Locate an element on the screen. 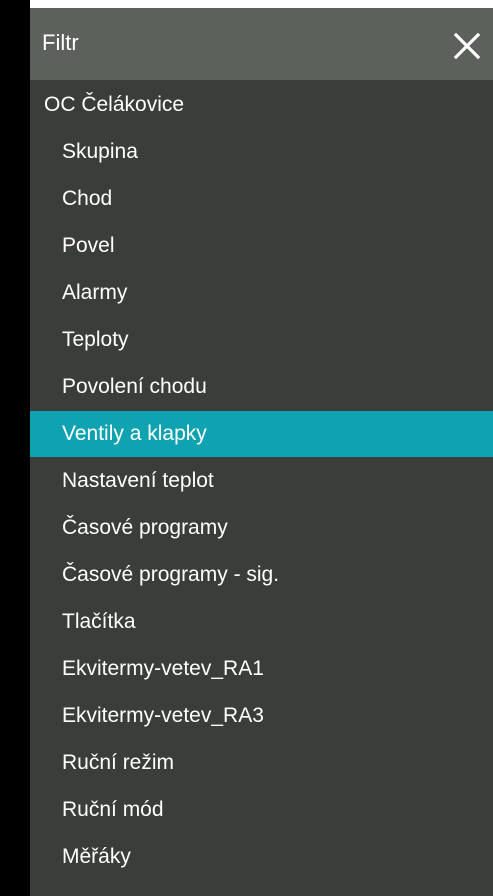  filter-item-ventily-a-klapky: Ventily a klapky is located at coordinates (261, 434).